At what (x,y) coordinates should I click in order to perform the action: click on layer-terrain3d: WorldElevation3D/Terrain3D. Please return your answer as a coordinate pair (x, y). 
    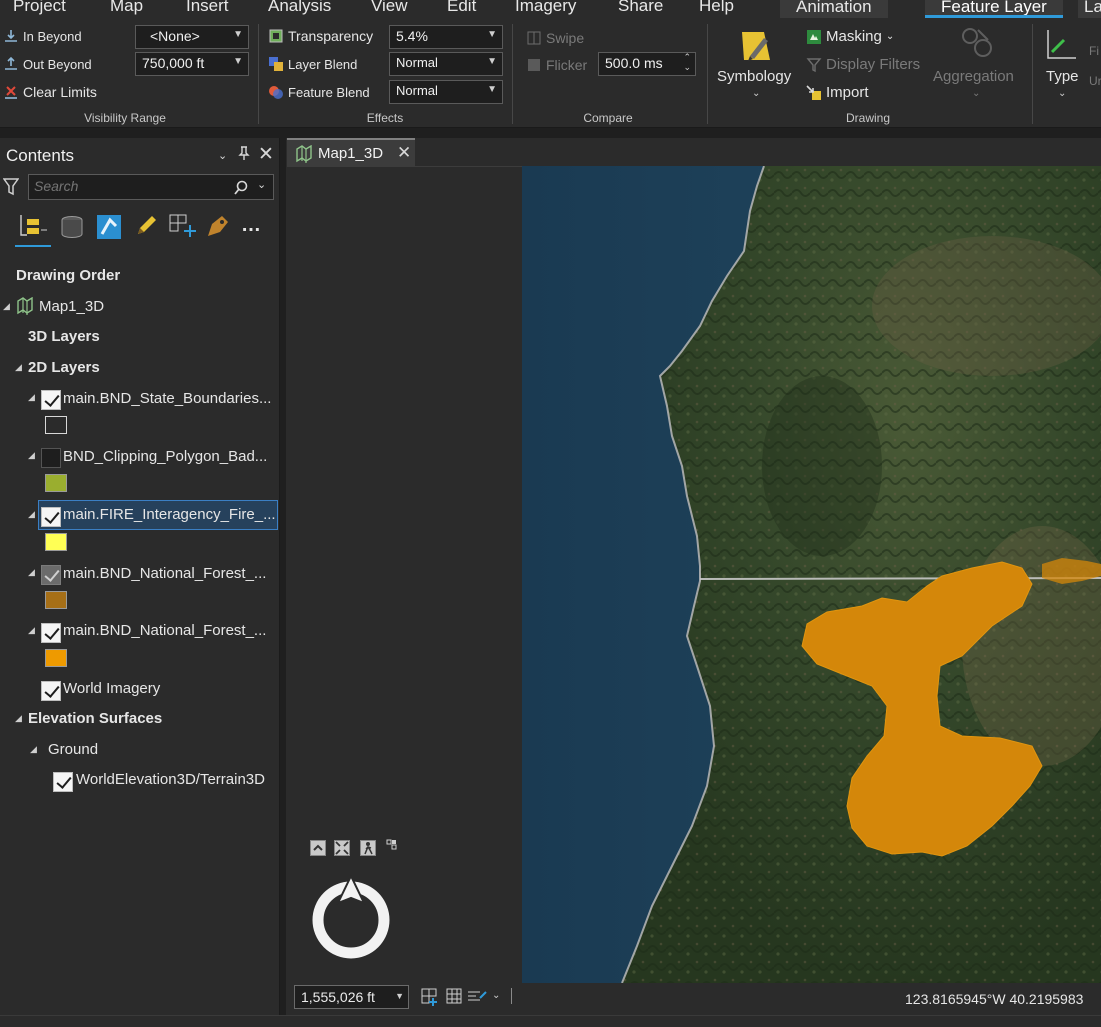
    Looking at the image, I should click on (170, 779).